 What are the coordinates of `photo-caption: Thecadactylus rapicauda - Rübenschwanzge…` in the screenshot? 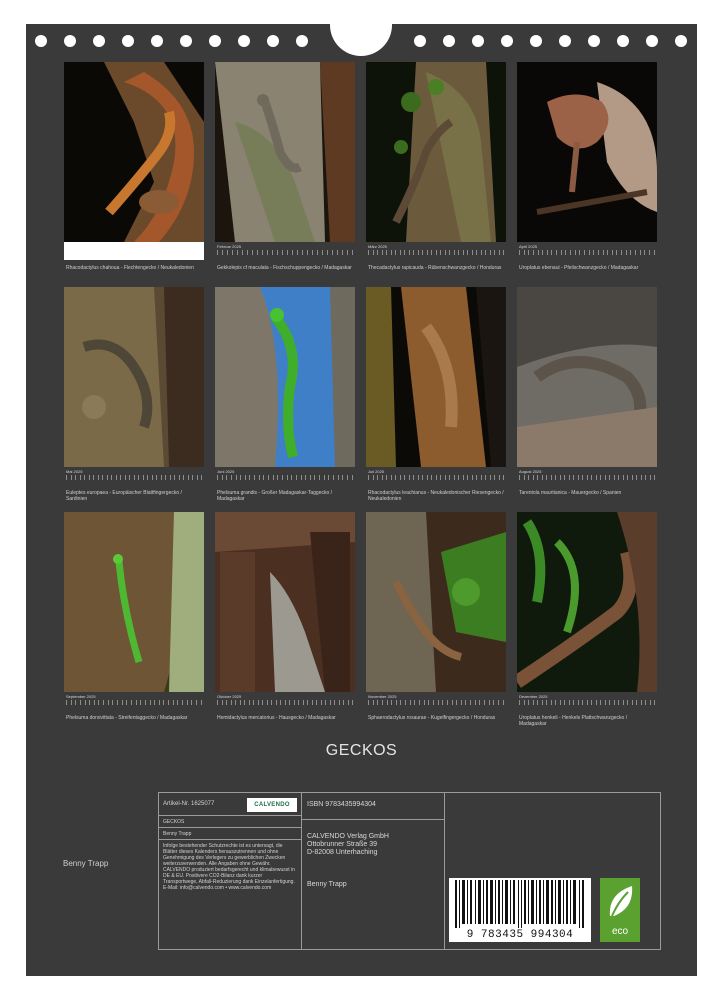 It's located at (435, 268).